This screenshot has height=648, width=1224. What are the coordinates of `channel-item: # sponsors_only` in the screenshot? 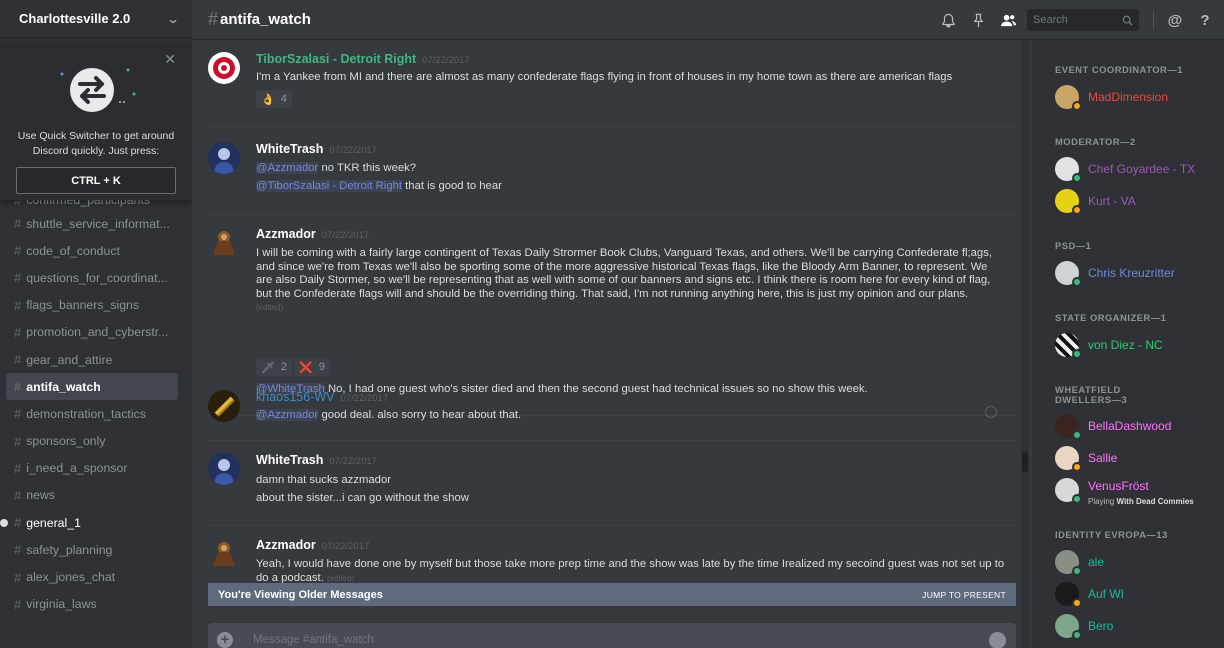 It's located at (92, 441).